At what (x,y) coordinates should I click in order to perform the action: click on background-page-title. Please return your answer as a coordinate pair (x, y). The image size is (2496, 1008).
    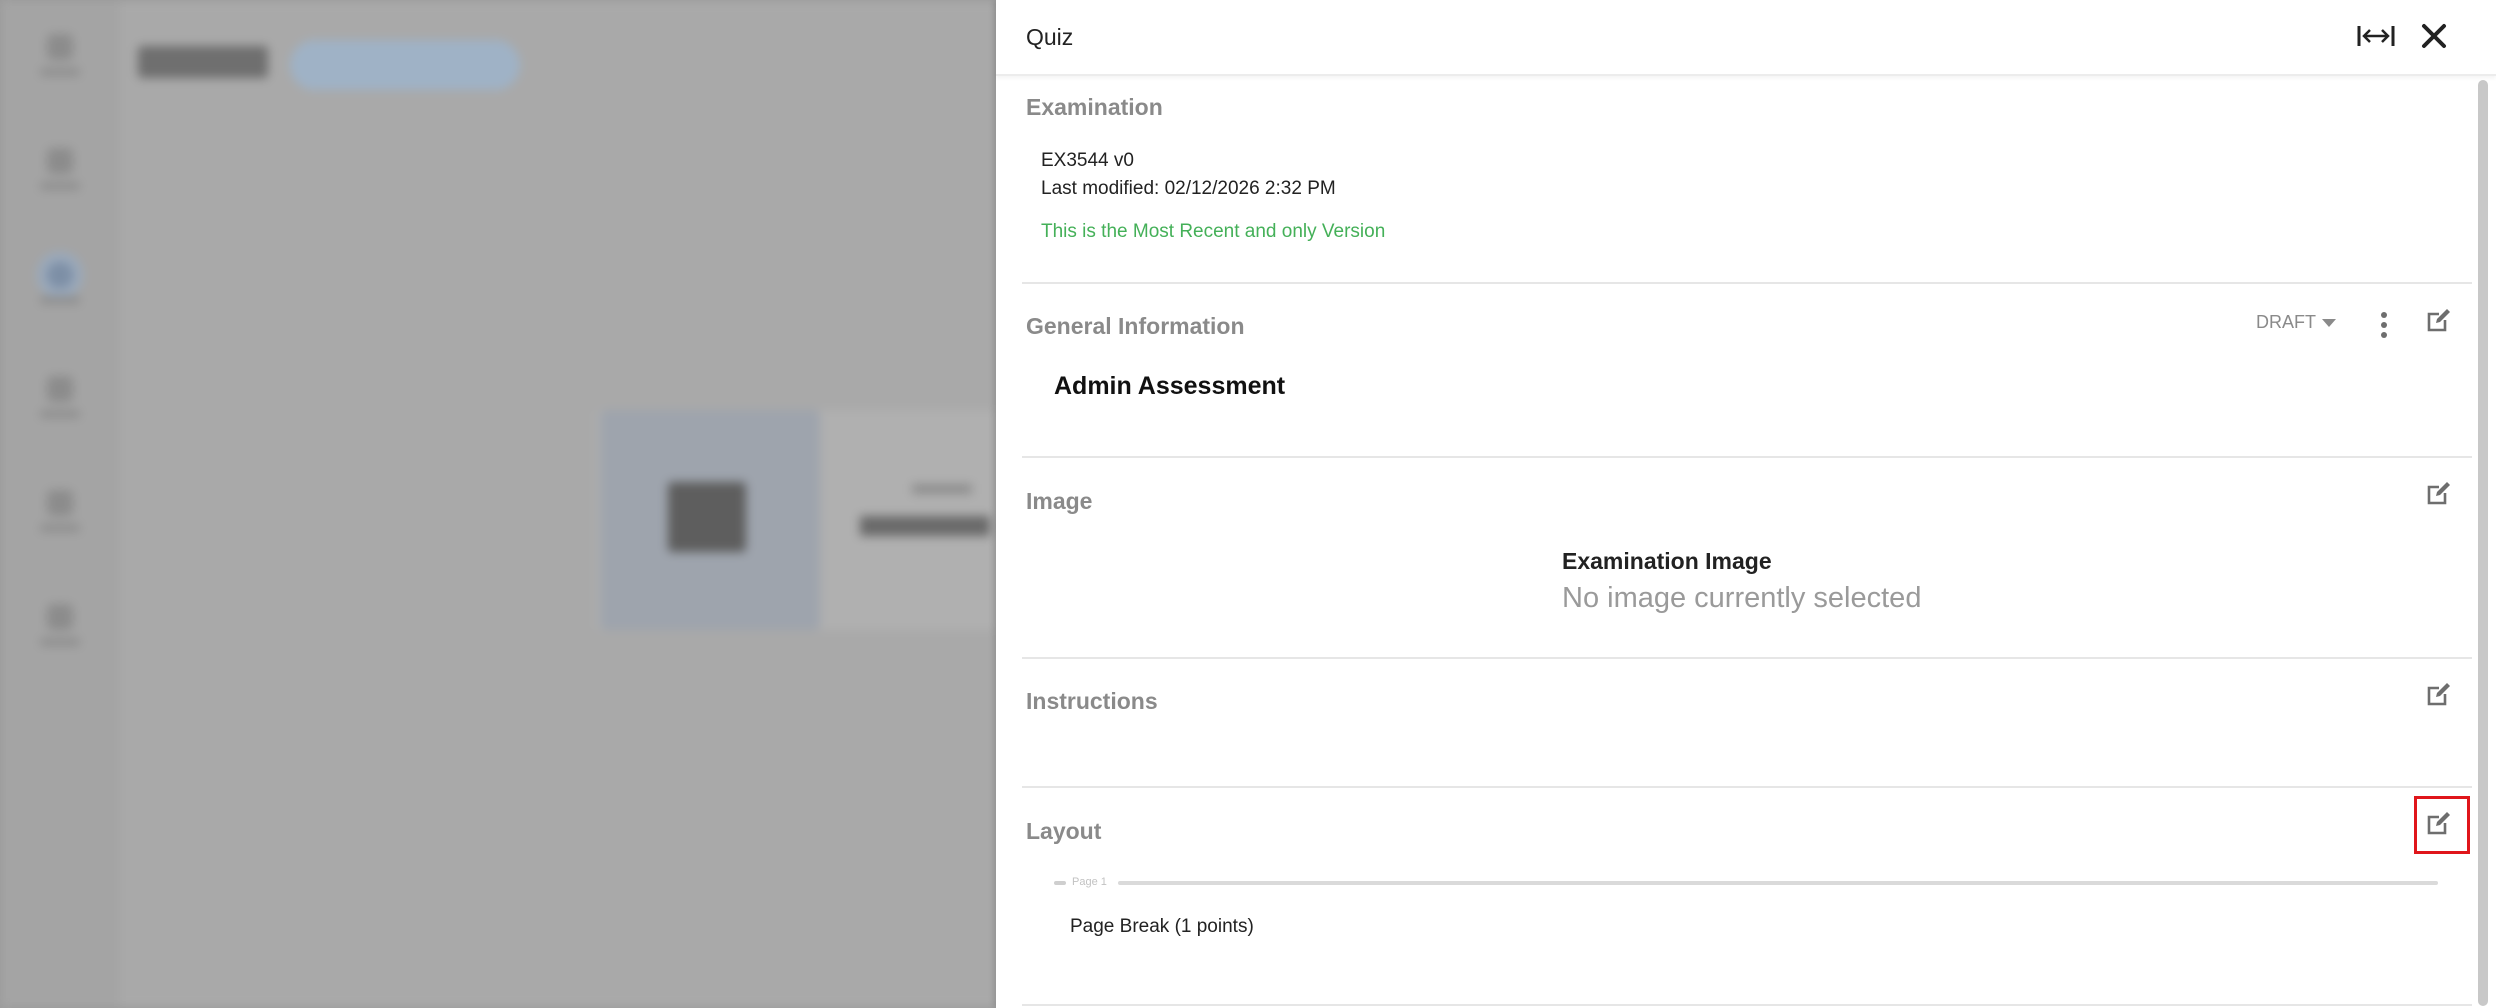
    Looking at the image, I should click on (203, 62).